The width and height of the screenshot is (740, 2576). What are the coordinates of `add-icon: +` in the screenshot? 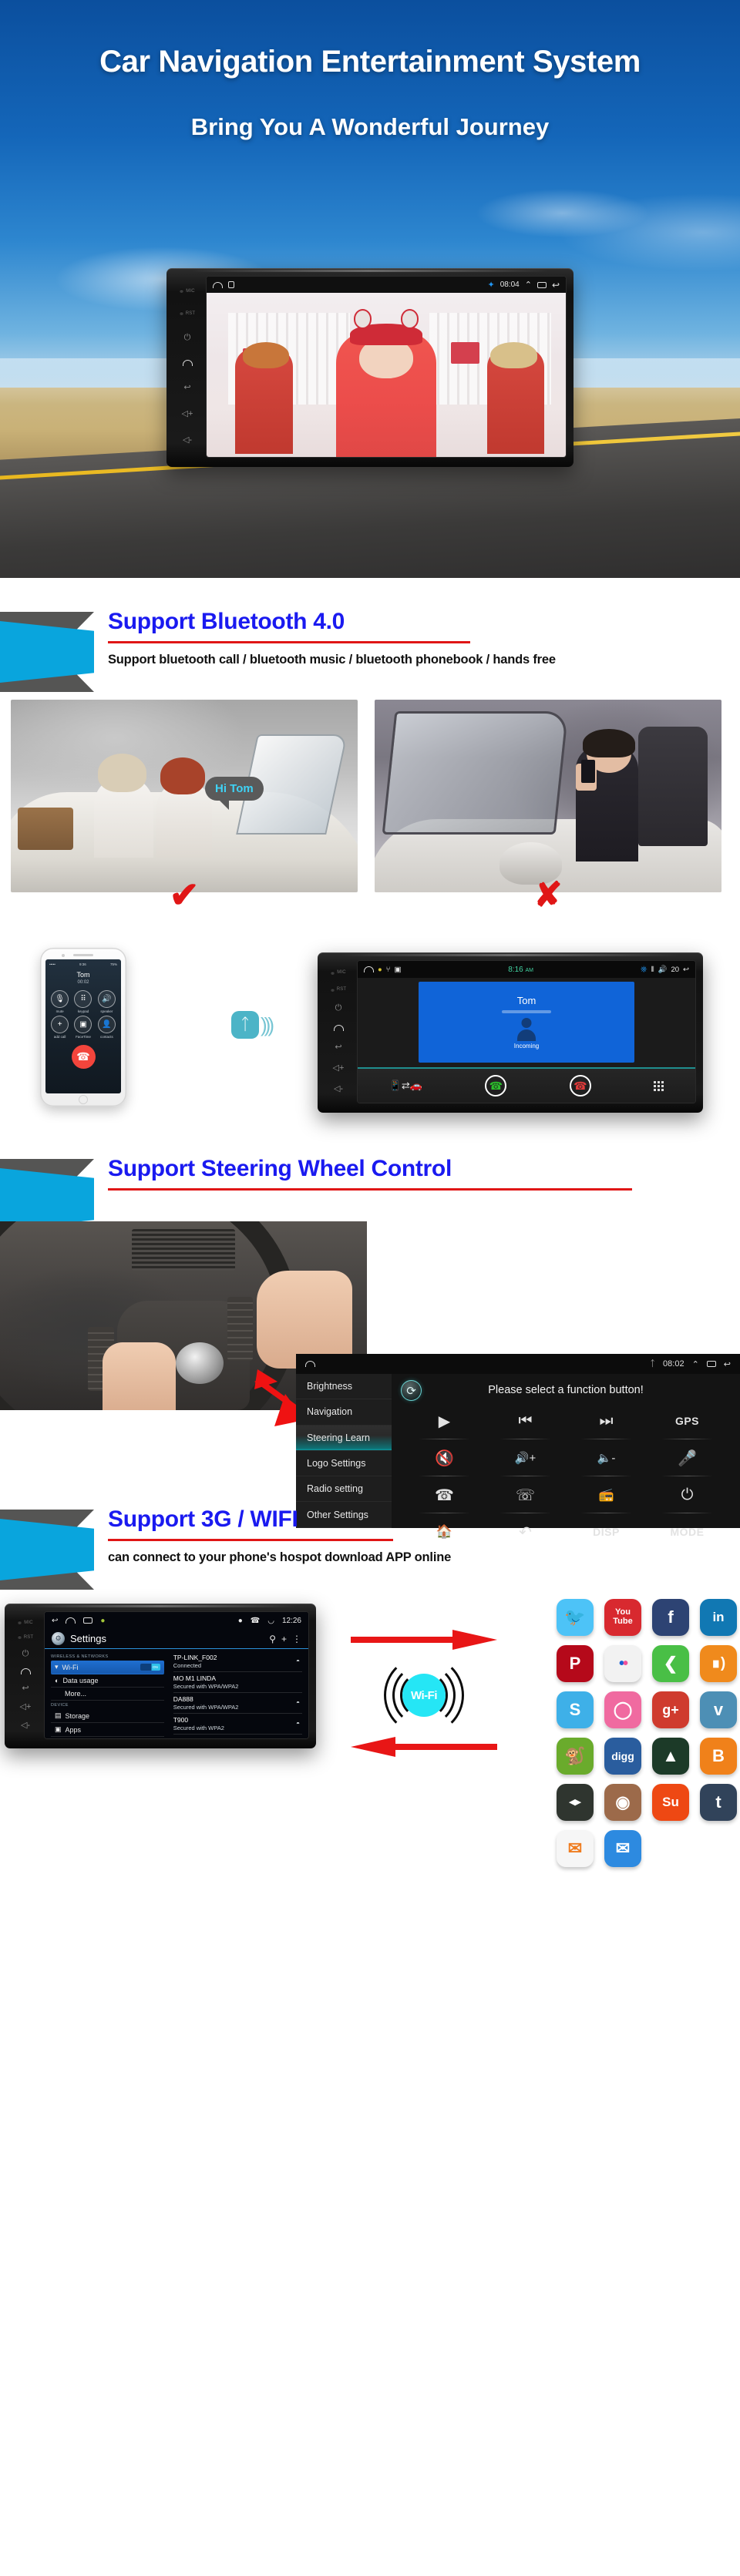 It's located at (284, 1639).